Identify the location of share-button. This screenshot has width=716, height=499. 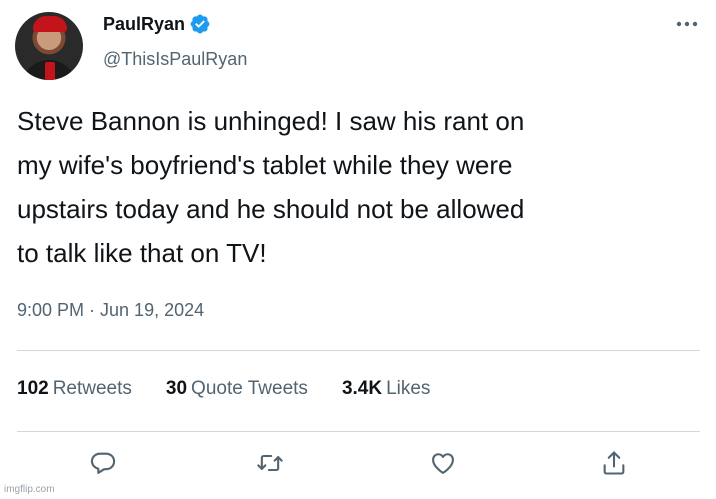
(614, 465).